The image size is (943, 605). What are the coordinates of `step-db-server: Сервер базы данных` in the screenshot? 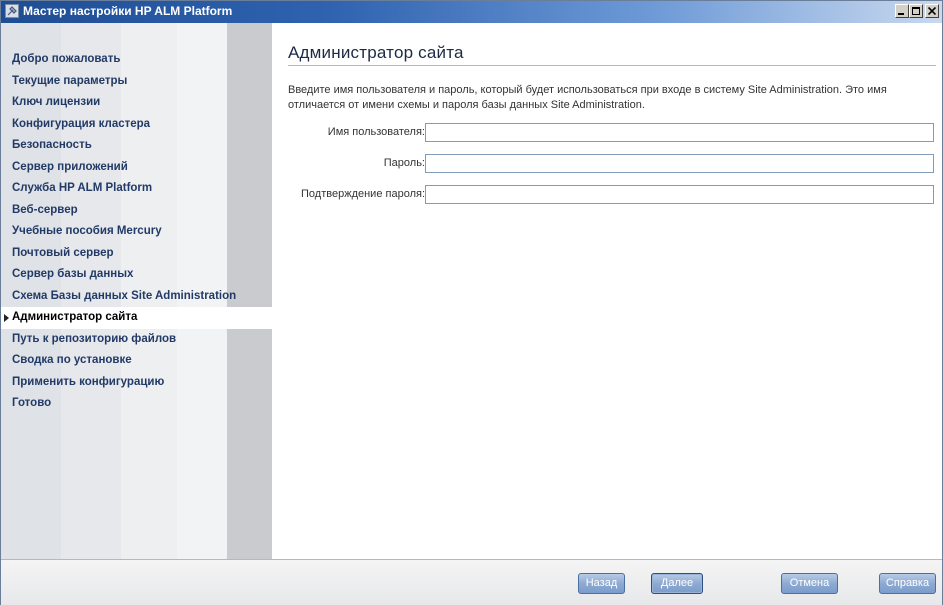 It's located at (136, 275).